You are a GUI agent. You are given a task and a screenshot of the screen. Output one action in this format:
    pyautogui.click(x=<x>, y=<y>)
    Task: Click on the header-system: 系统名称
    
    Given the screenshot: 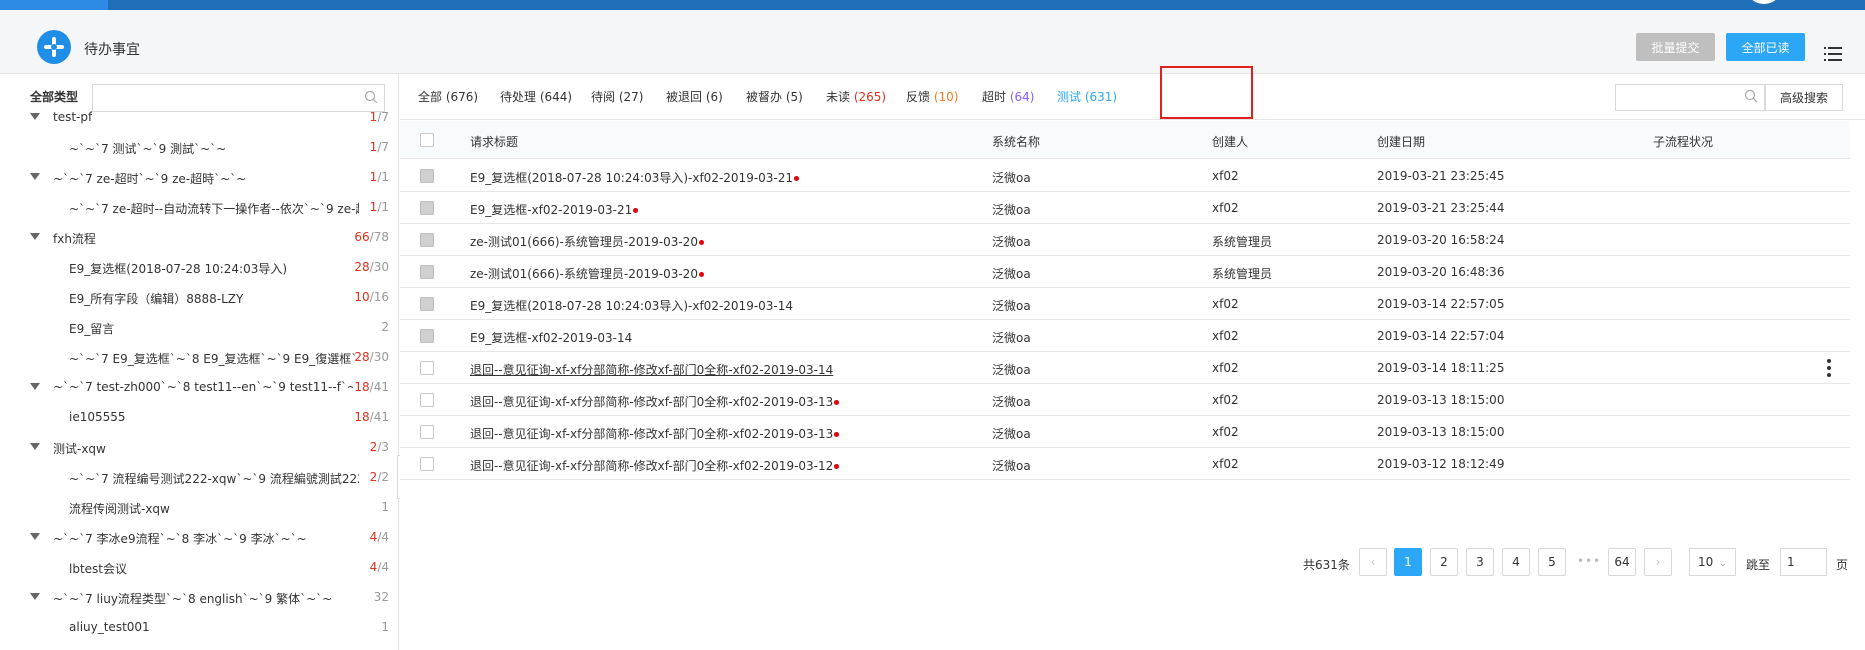 What is the action you would take?
    pyautogui.click(x=1016, y=141)
    